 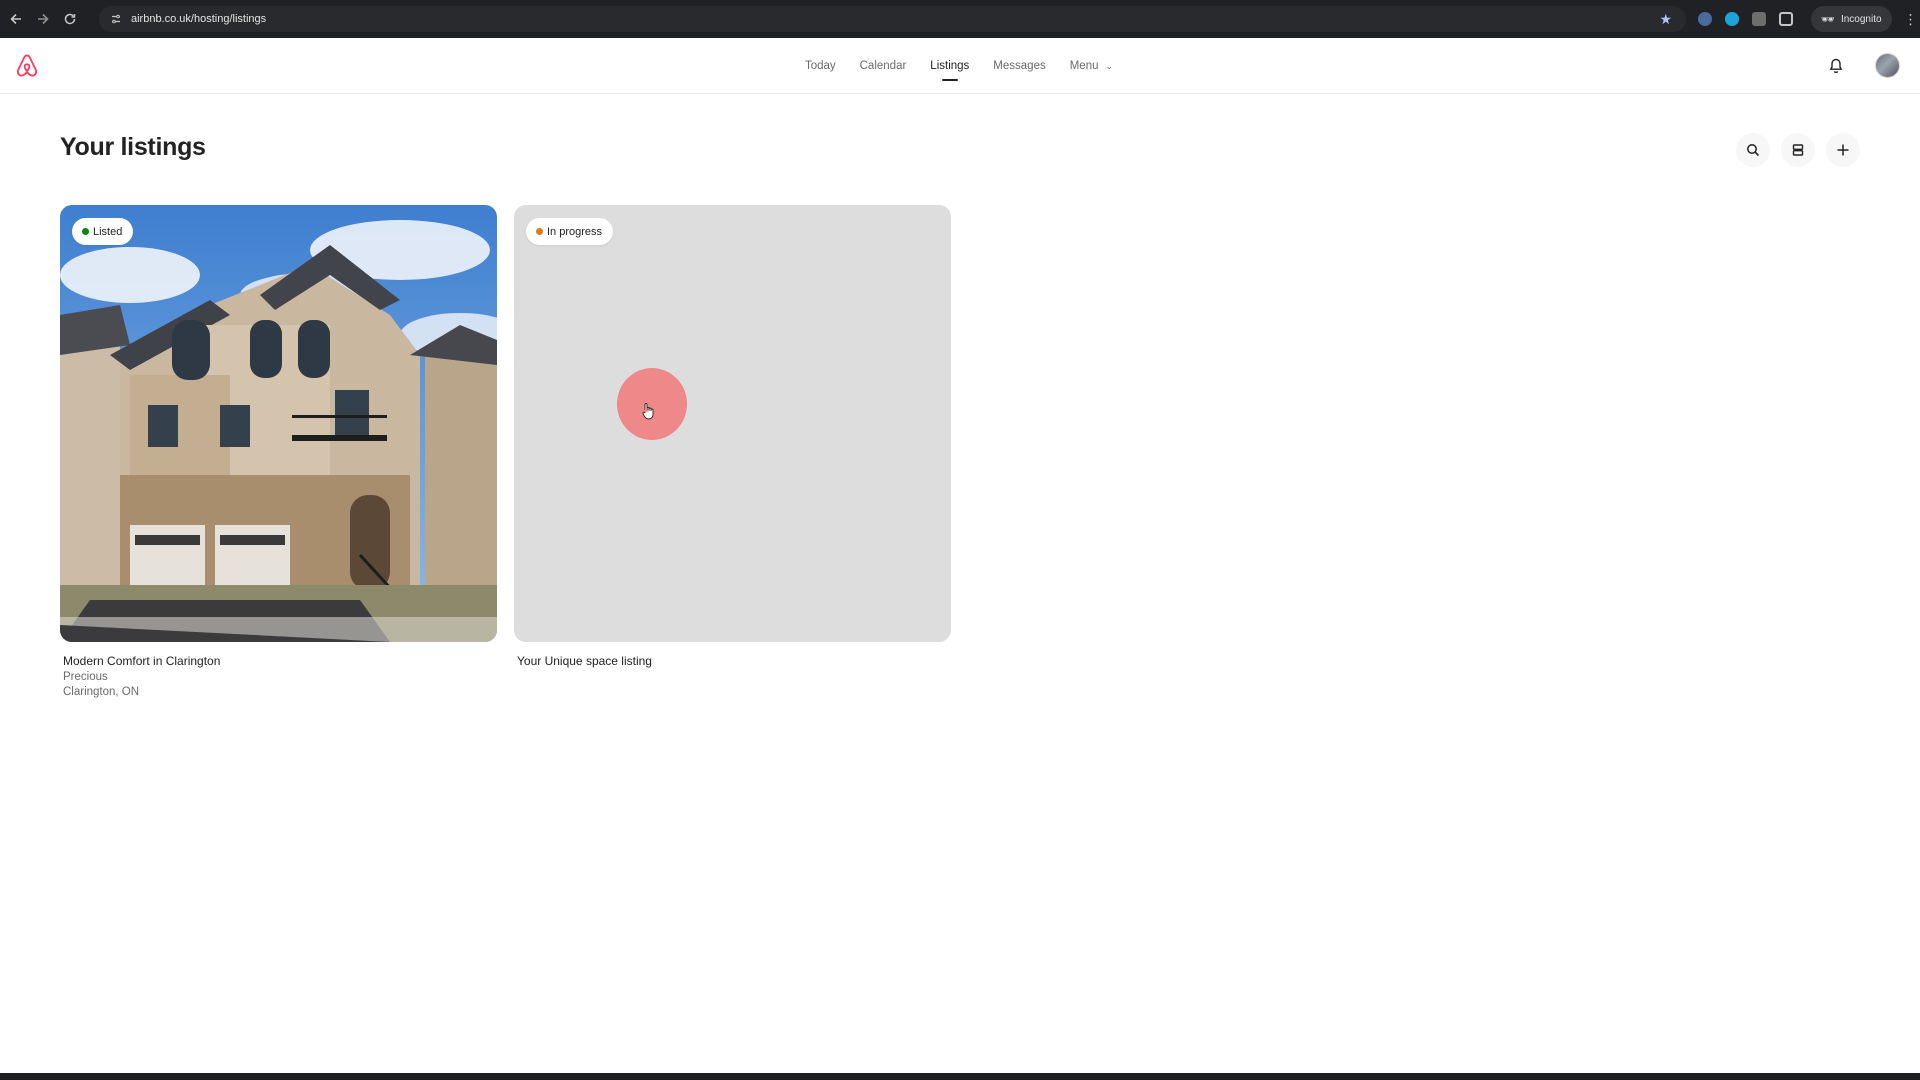 What do you see at coordinates (116, 19) in the screenshot?
I see `site-info-icon` at bounding box center [116, 19].